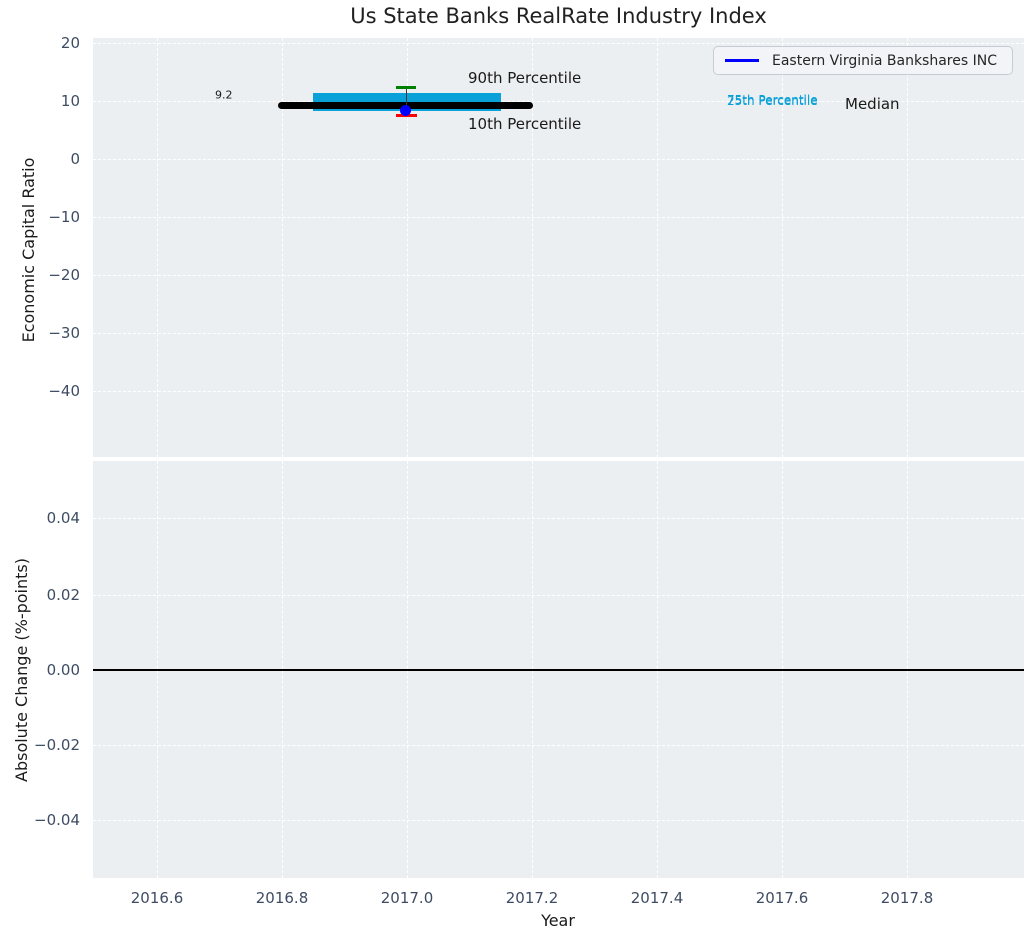  Describe the element at coordinates (532, 898) in the screenshot. I see `xtick: 2017.2` at that location.